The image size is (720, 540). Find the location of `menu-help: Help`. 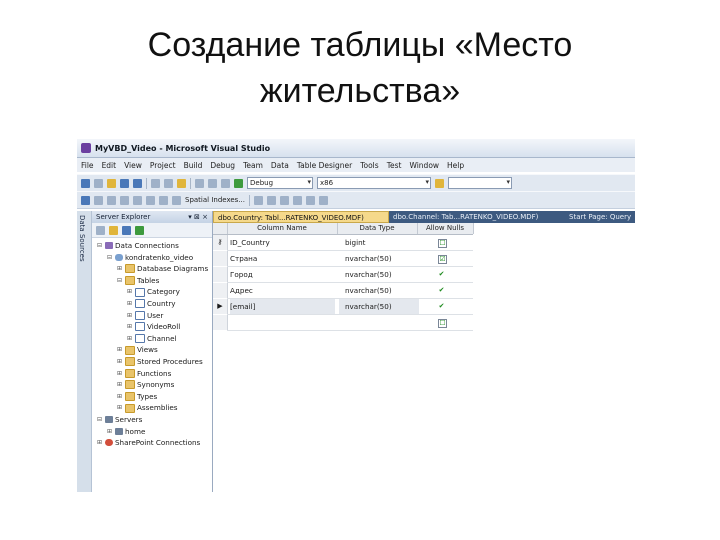

menu-help: Help is located at coordinates (455, 165).